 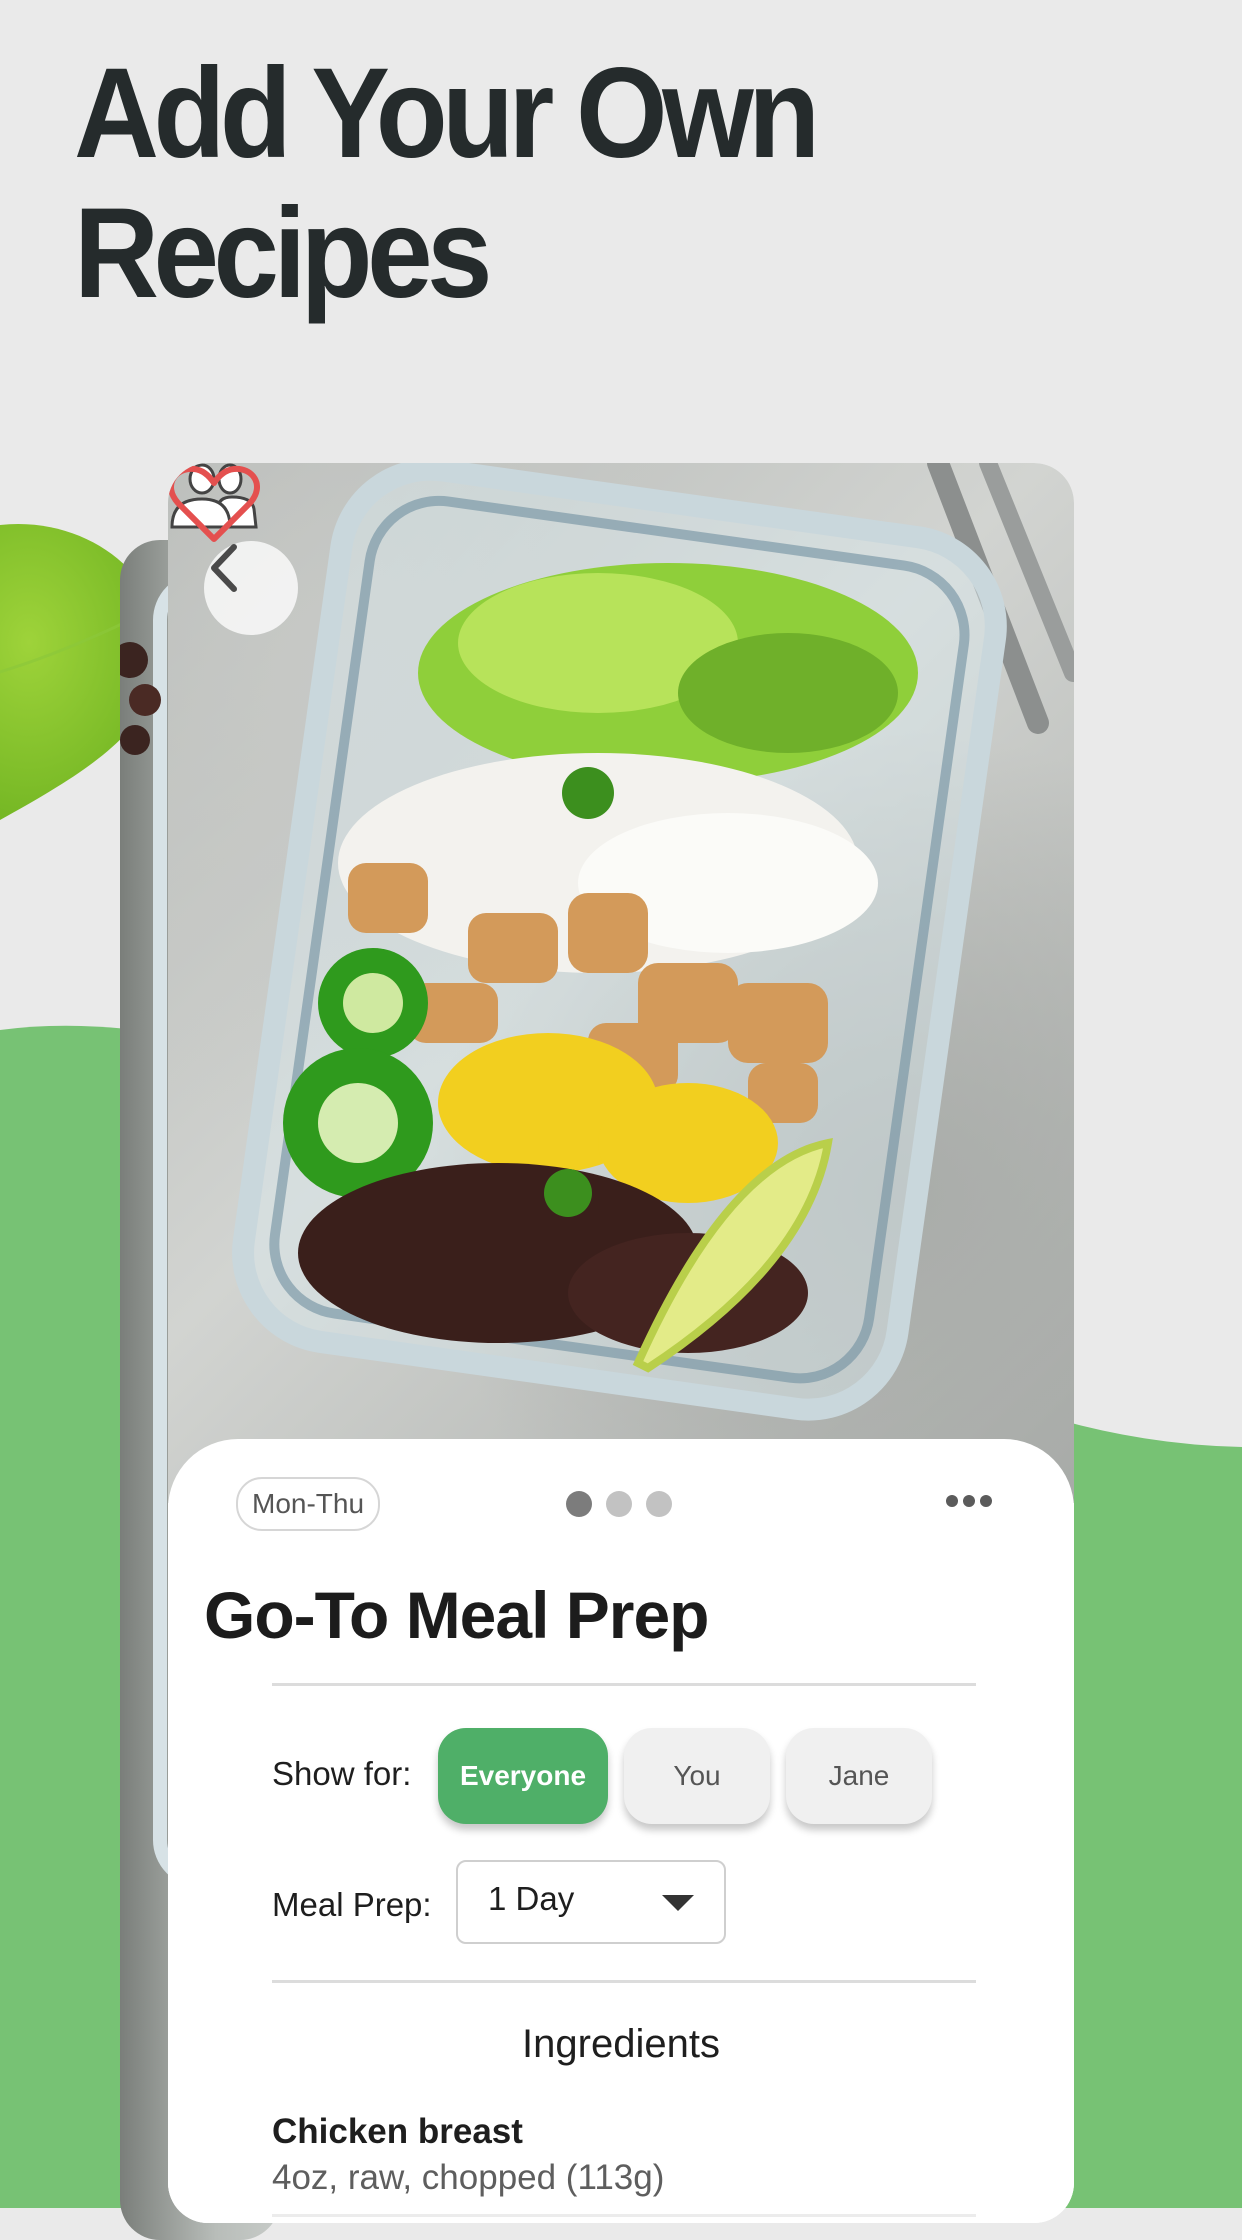 What do you see at coordinates (468, 2177) in the screenshot?
I see `ingredient-detail: 4oz, raw, chopped (113g)` at bounding box center [468, 2177].